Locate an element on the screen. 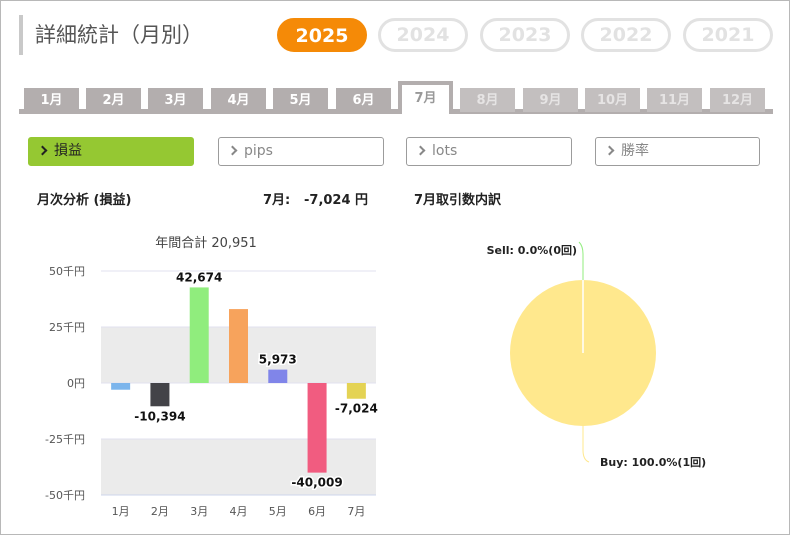  trade-breakdown-chart: Sell: 0.0%(0回) Buy: 100.0%(1回) is located at coordinates (596, 355).